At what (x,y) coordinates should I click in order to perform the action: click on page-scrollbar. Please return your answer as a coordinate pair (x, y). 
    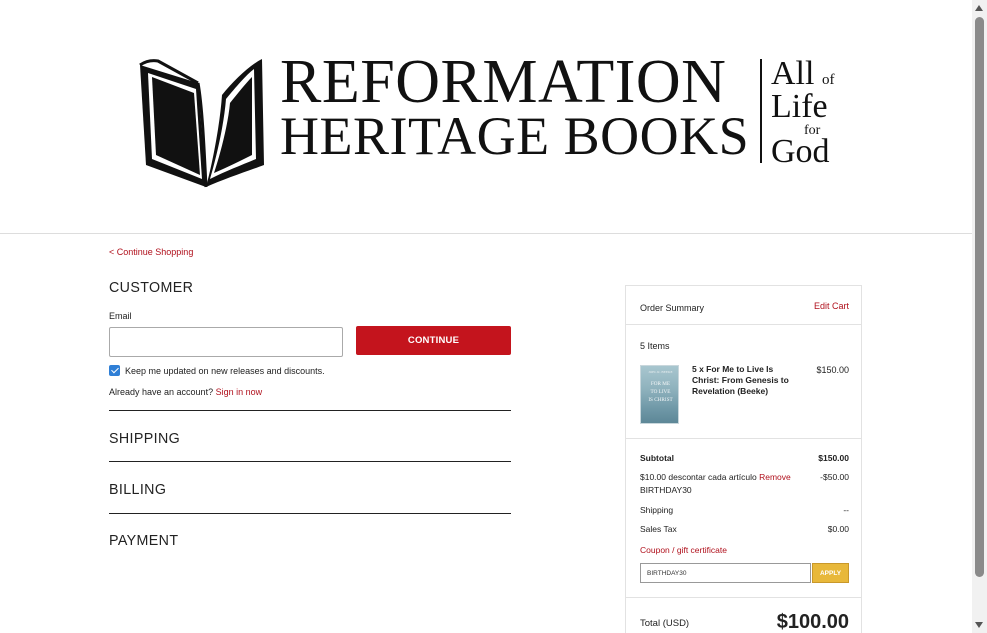
    Looking at the image, I should click on (979, 316).